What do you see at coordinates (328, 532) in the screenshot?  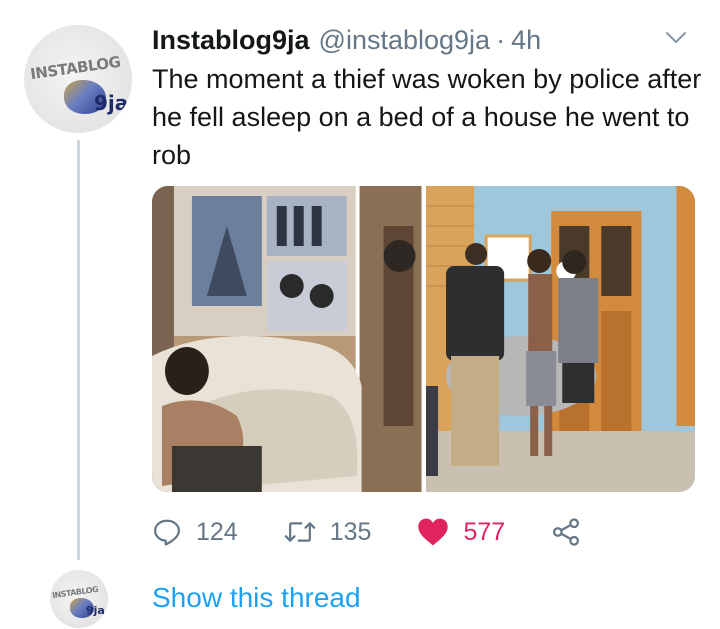 I see `retweet-button: 135` at bounding box center [328, 532].